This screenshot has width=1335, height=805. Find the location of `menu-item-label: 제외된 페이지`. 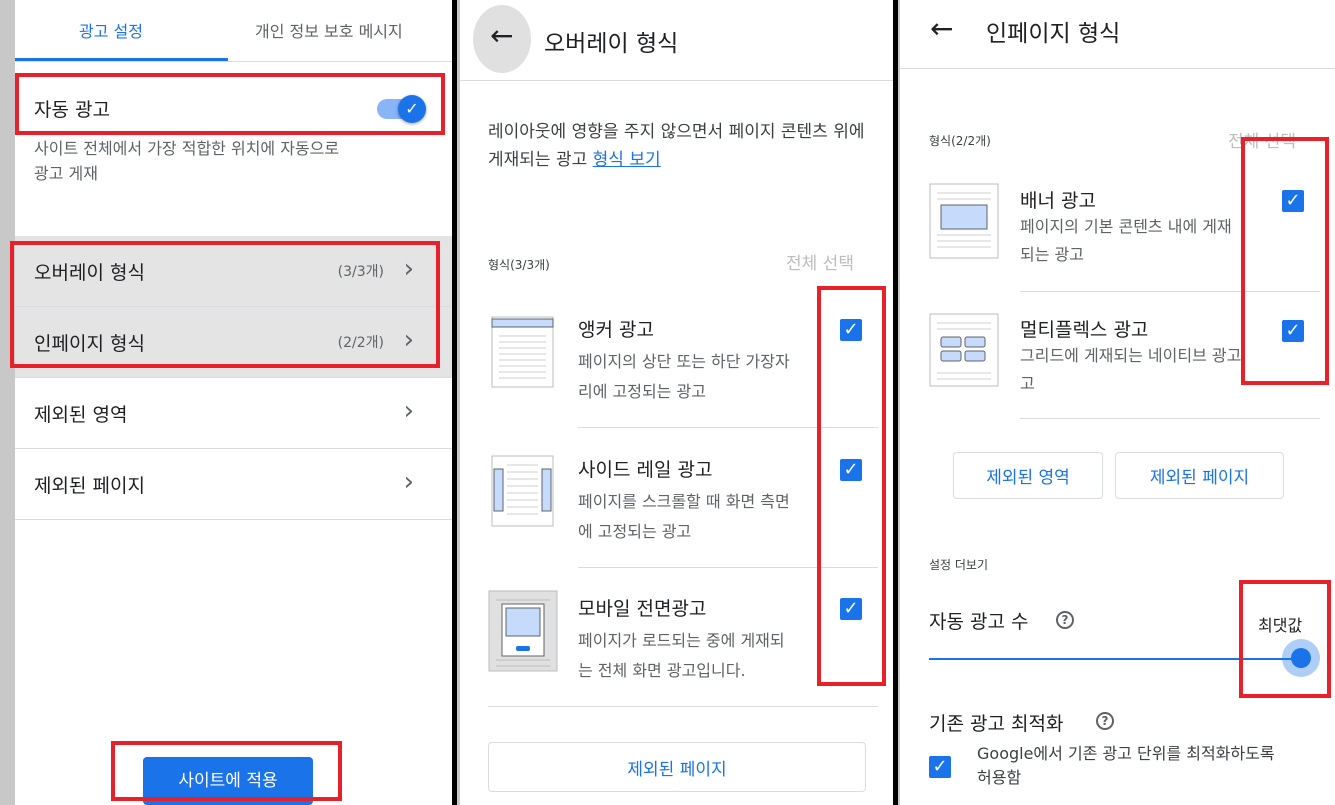

menu-item-label: 제외된 페이지 is located at coordinates (89, 486).